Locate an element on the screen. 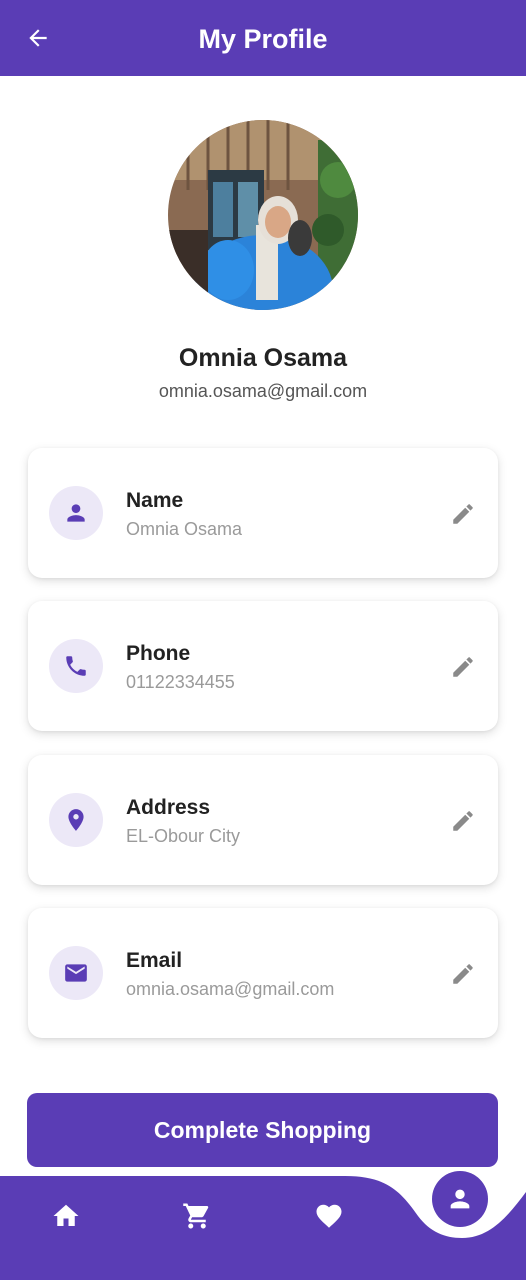 The width and height of the screenshot is (526, 1280). edit-address-button is located at coordinates (463, 821).